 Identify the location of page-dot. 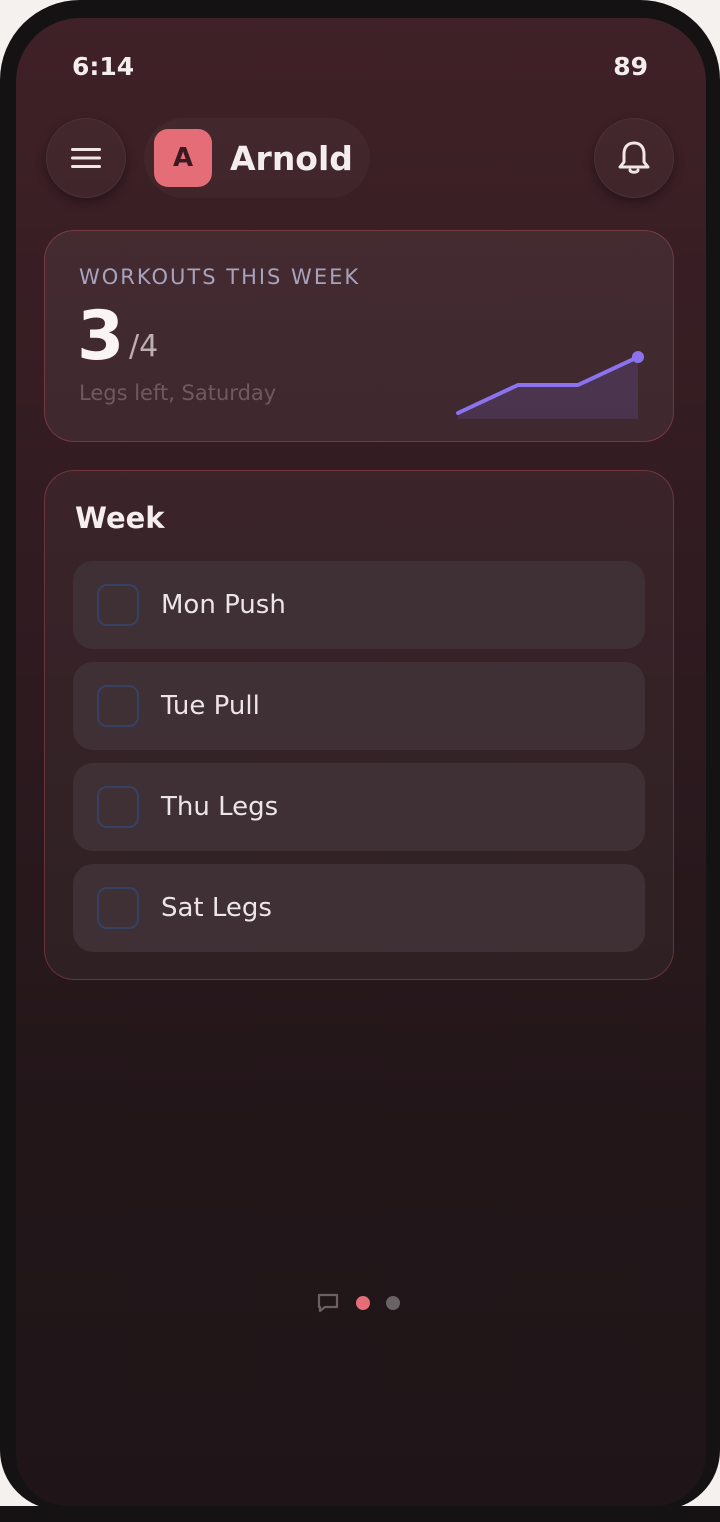
(393, 1303).